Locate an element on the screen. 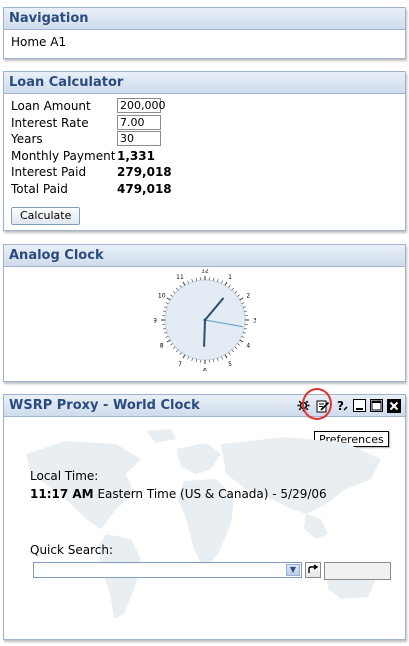 The height and width of the screenshot is (646, 409). world-clock-titlebar: WSRP Proxy - World Clock ? is located at coordinates (204, 406).